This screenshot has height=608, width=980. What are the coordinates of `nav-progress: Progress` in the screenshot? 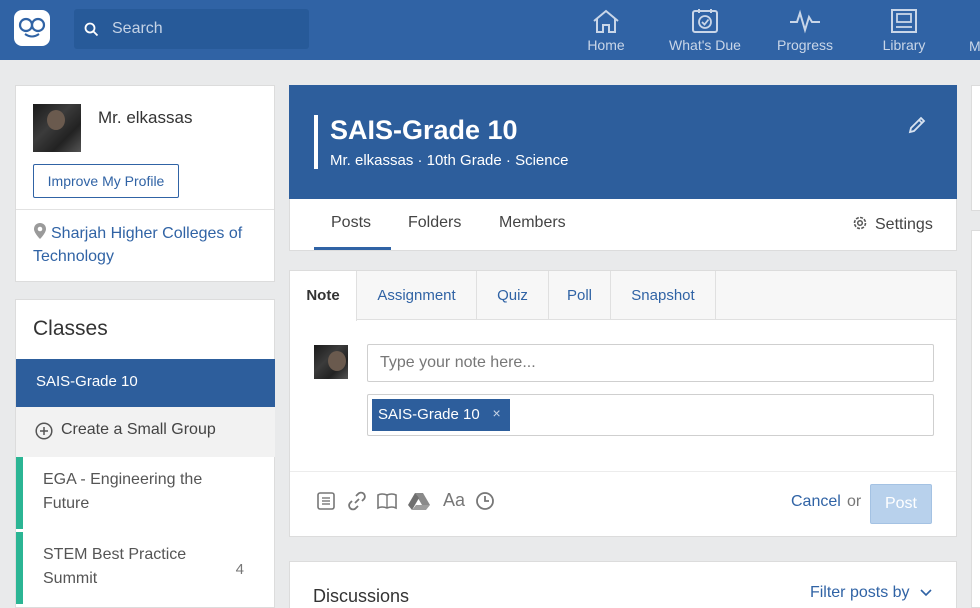 It's located at (805, 30).